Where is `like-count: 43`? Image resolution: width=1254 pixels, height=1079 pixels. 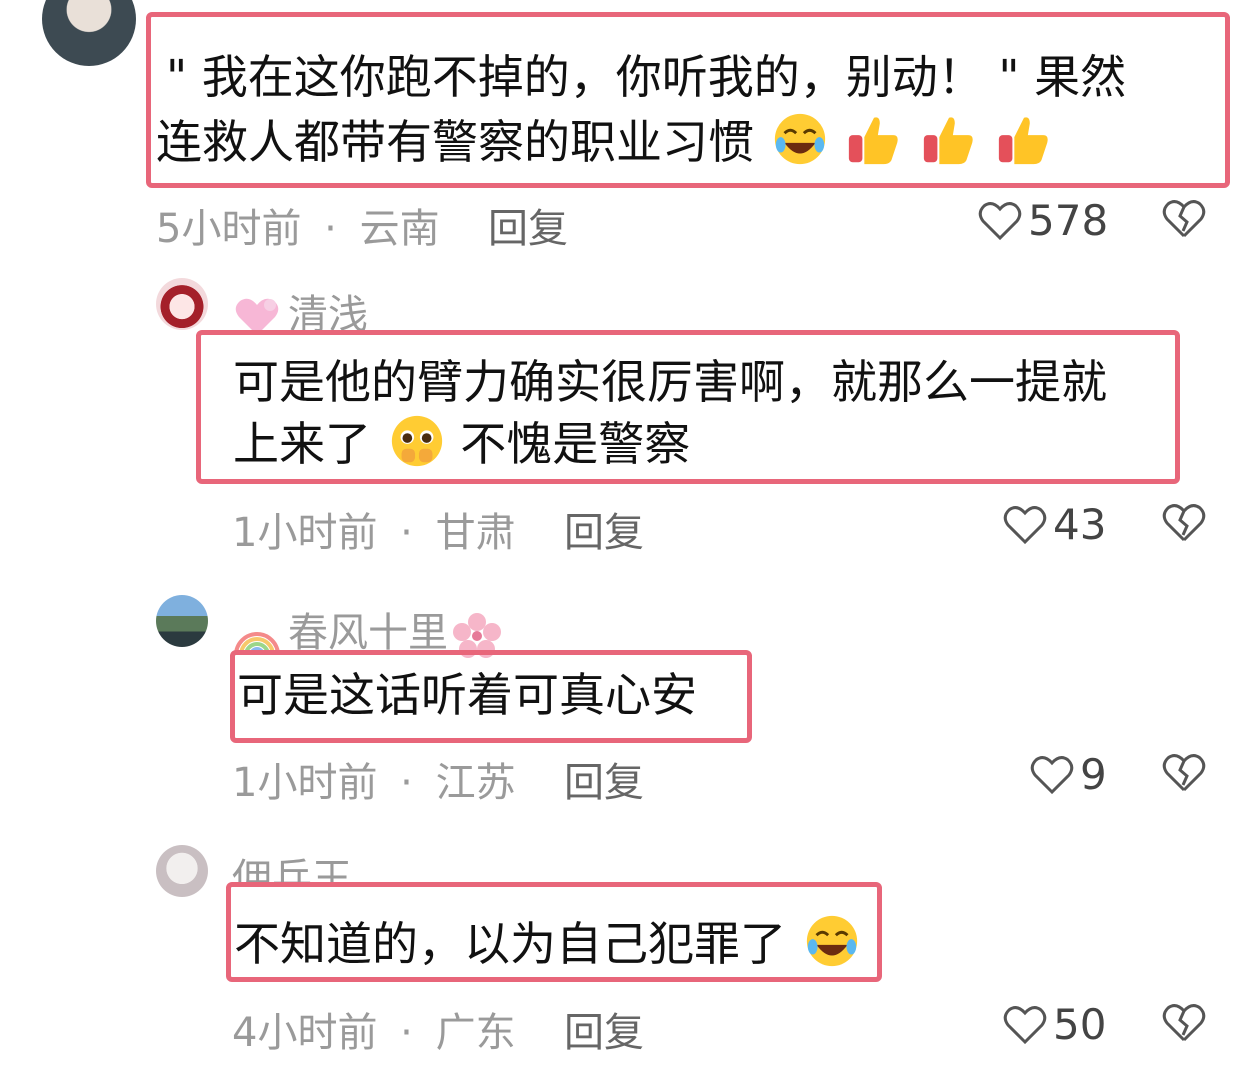
like-count: 43 is located at coordinates (1080, 524).